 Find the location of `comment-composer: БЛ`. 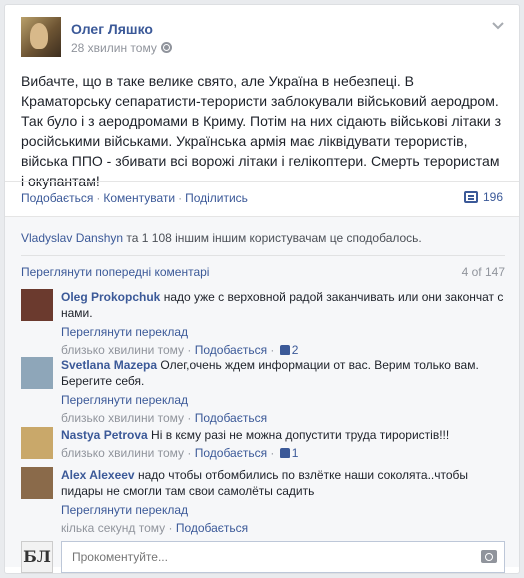

comment-composer: БЛ is located at coordinates (263, 557).